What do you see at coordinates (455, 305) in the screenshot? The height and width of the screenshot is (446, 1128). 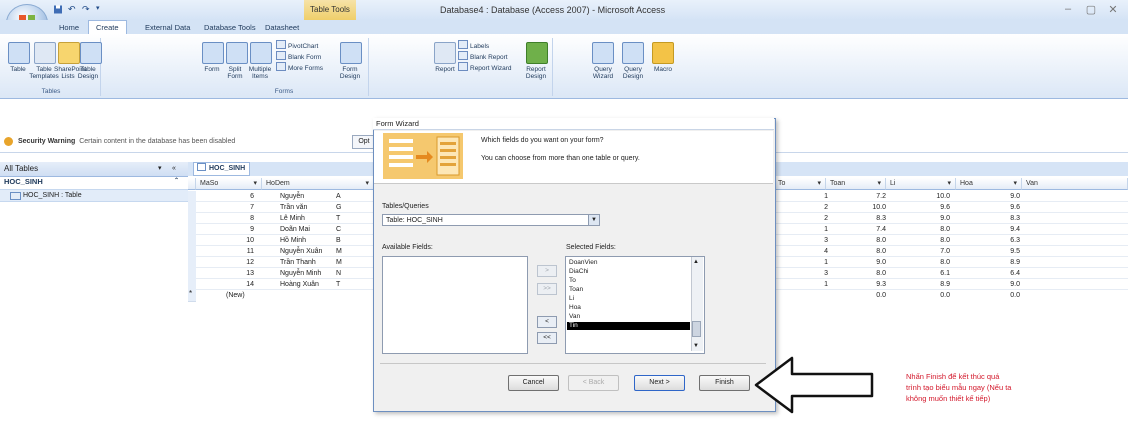 I see `available-fields-list` at bounding box center [455, 305].